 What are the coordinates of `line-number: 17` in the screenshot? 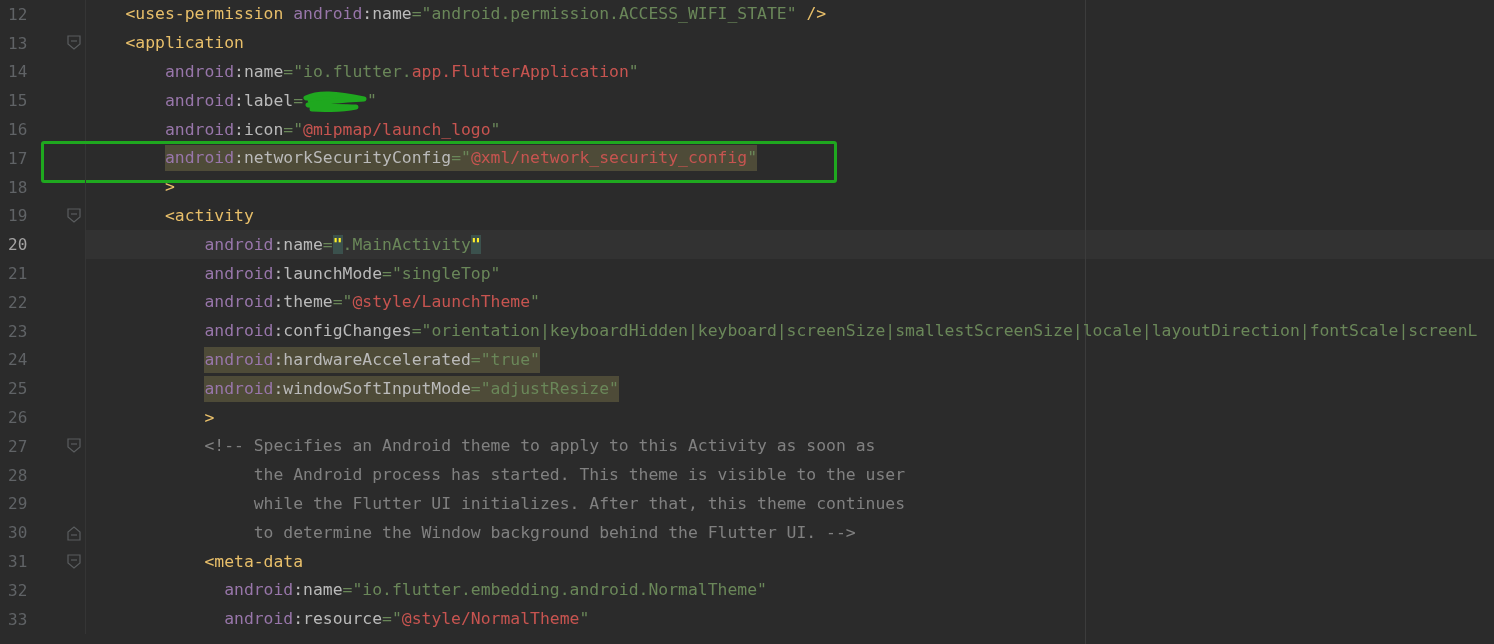 It's located at (18, 158).